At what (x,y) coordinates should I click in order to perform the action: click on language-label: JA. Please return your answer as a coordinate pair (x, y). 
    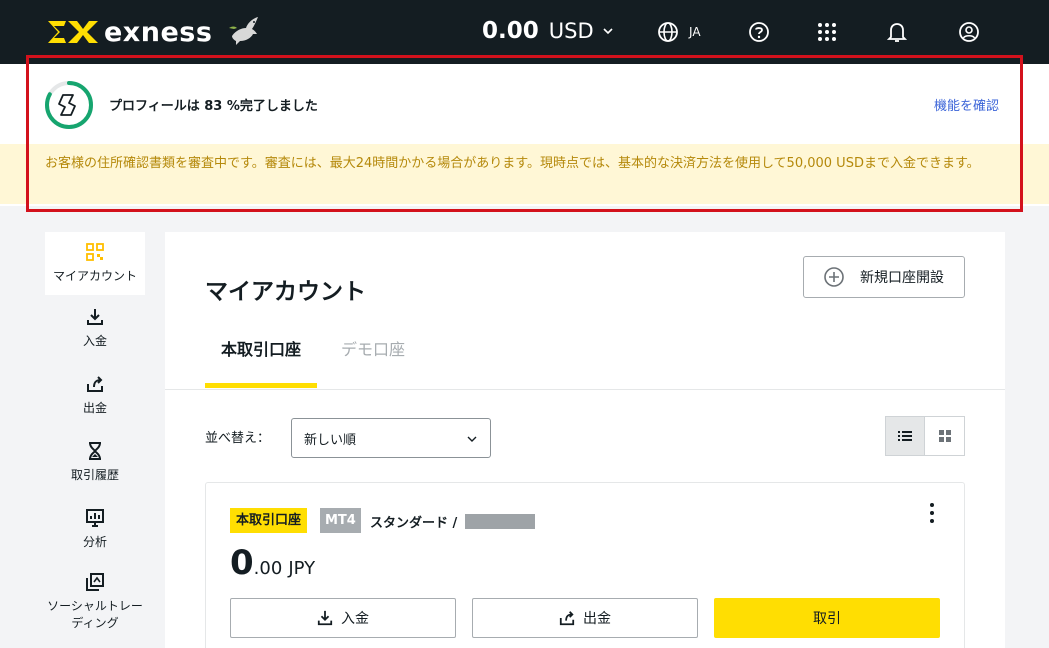
    Looking at the image, I should click on (695, 32).